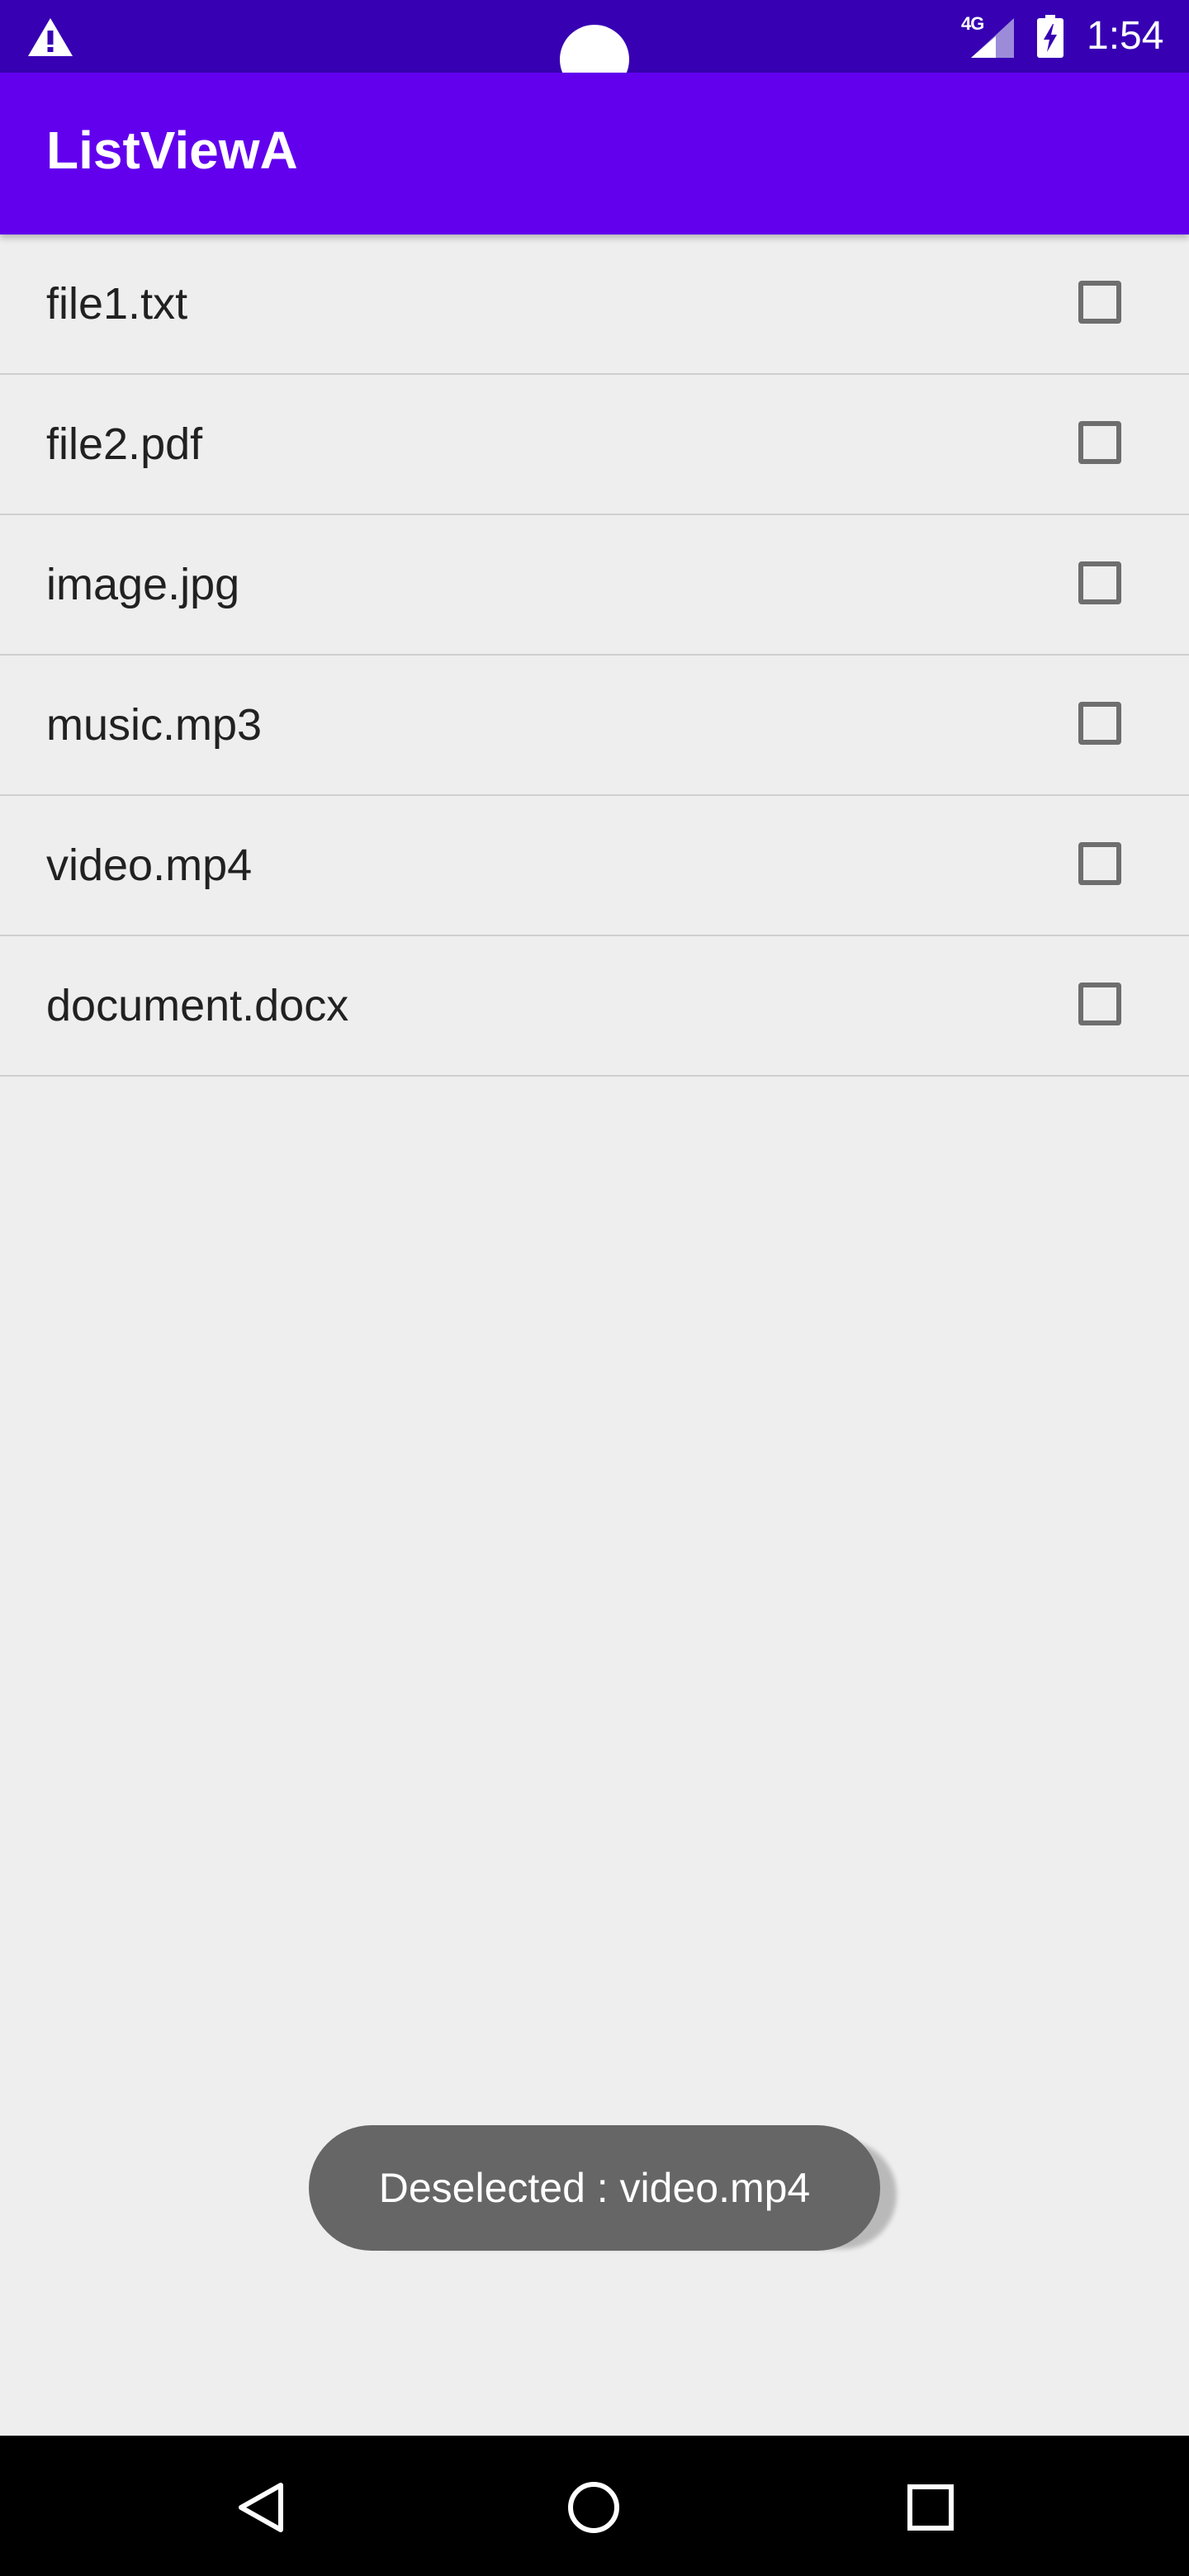 This screenshot has height=2576, width=1189. What do you see at coordinates (50, 37) in the screenshot?
I see `warning-icon` at bounding box center [50, 37].